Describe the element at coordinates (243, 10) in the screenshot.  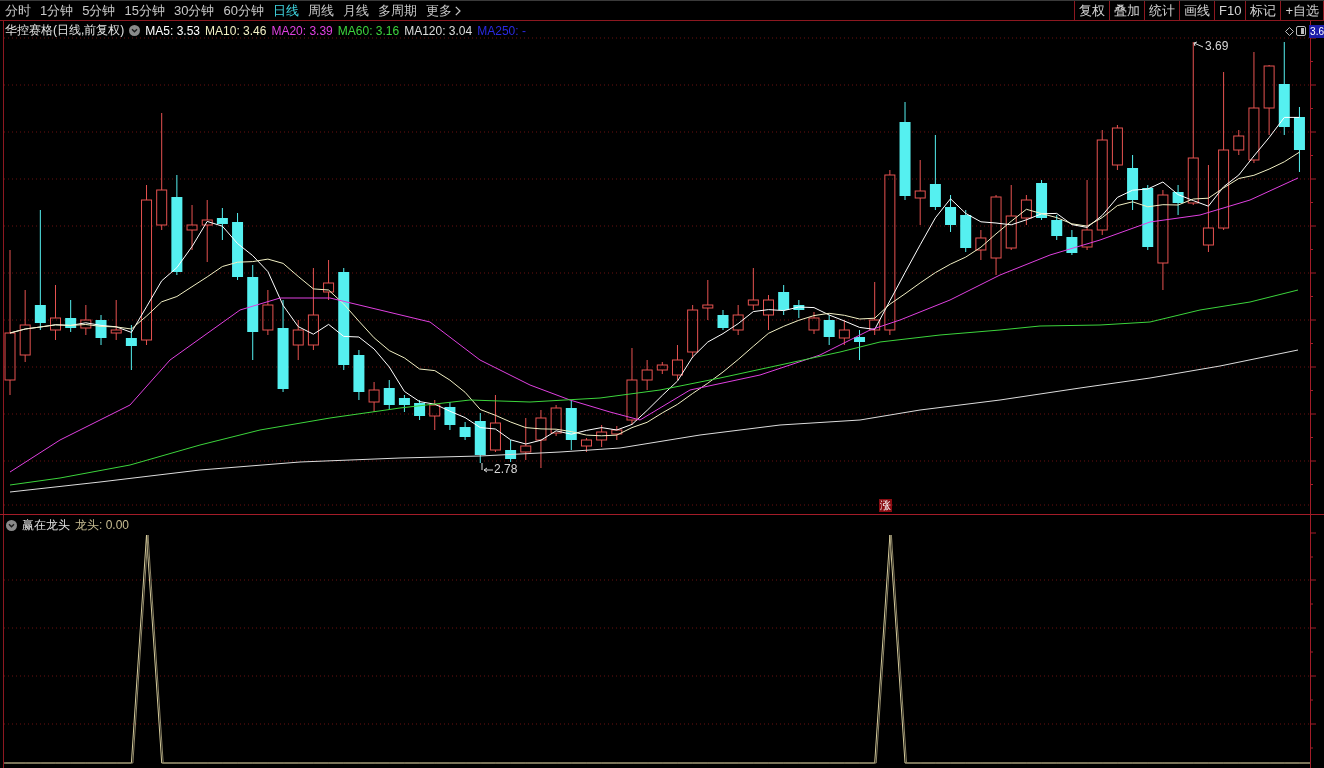
I see `period-tab: 60分钟` at that location.